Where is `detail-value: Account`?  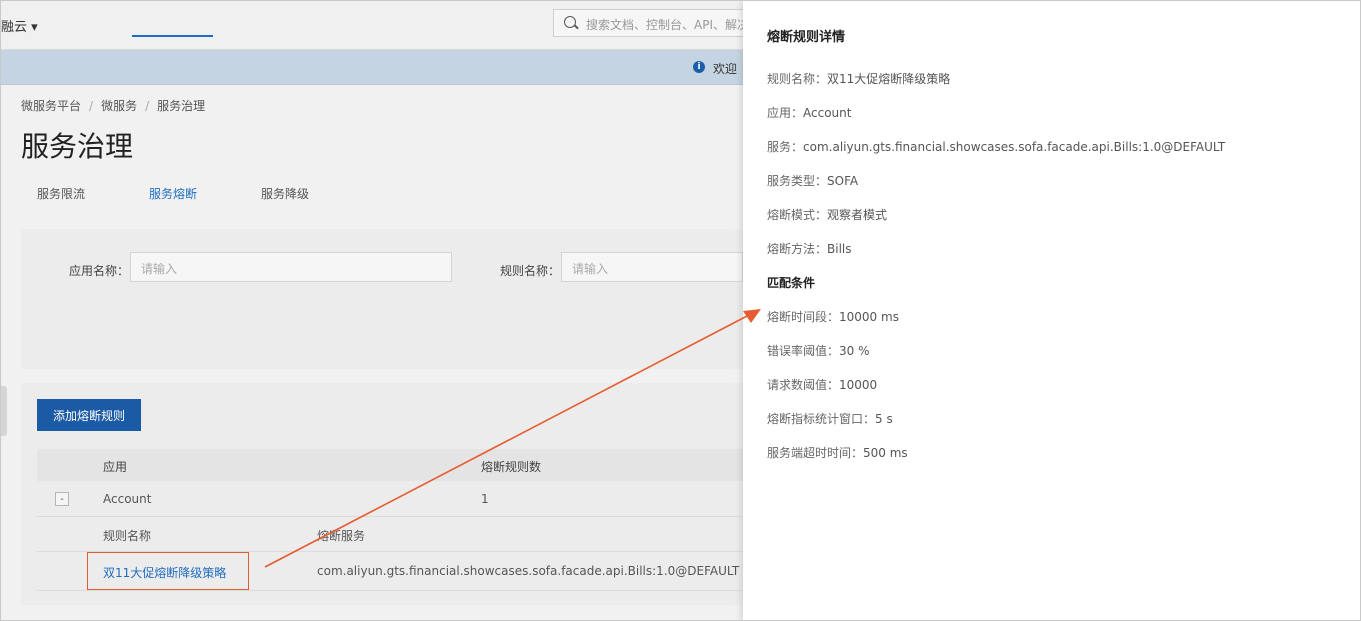 detail-value: Account is located at coordinates (827, 113).